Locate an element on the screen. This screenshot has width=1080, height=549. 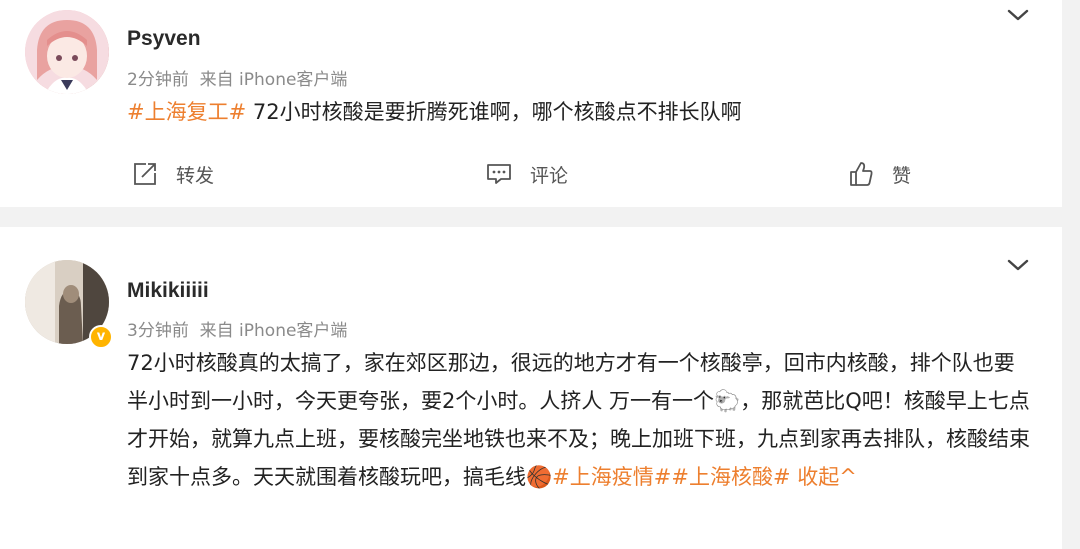
post-body: 72小时核酸是要折腾死谁啊，哪个核酸点不排长队啊 is located at coordinates (494, 112).